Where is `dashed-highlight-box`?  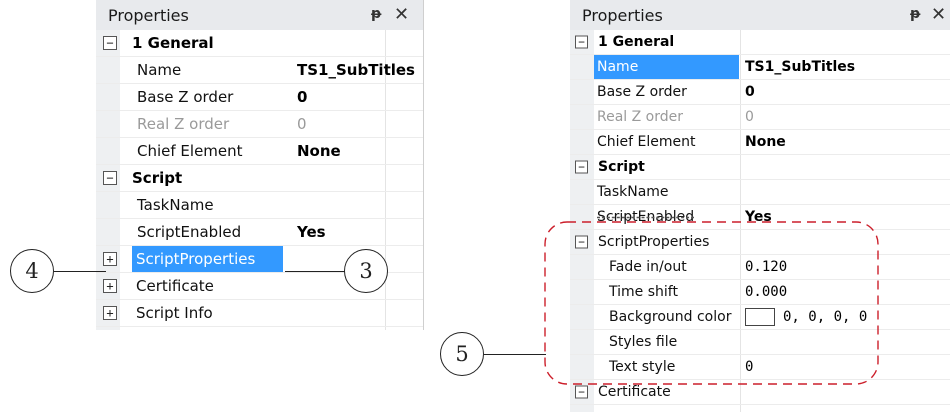
dashed-highlight-box is located at coordinates (711, 303).